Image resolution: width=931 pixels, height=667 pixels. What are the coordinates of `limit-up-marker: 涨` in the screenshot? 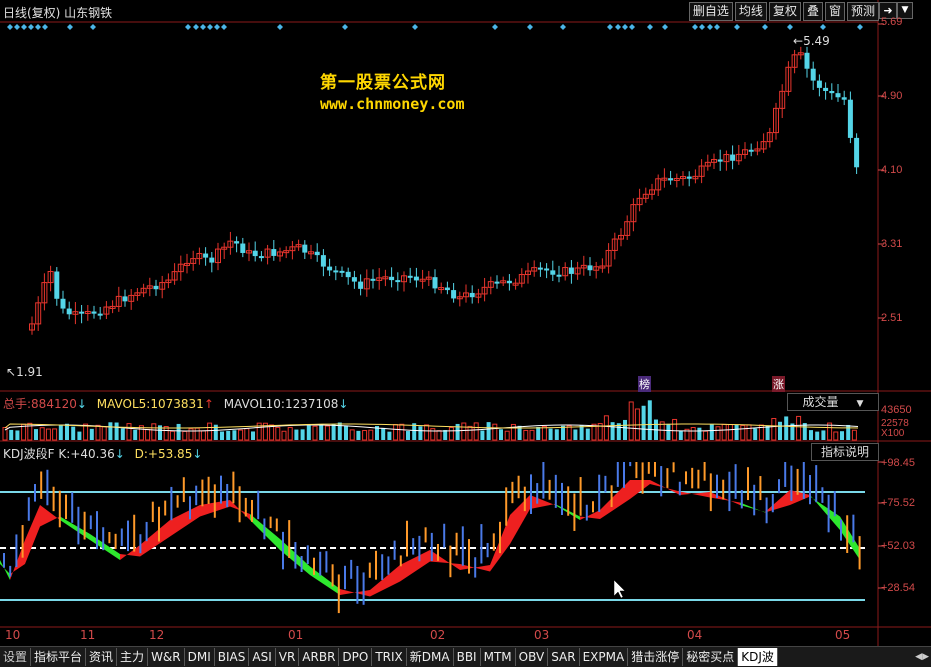 It's located at (778, 384).